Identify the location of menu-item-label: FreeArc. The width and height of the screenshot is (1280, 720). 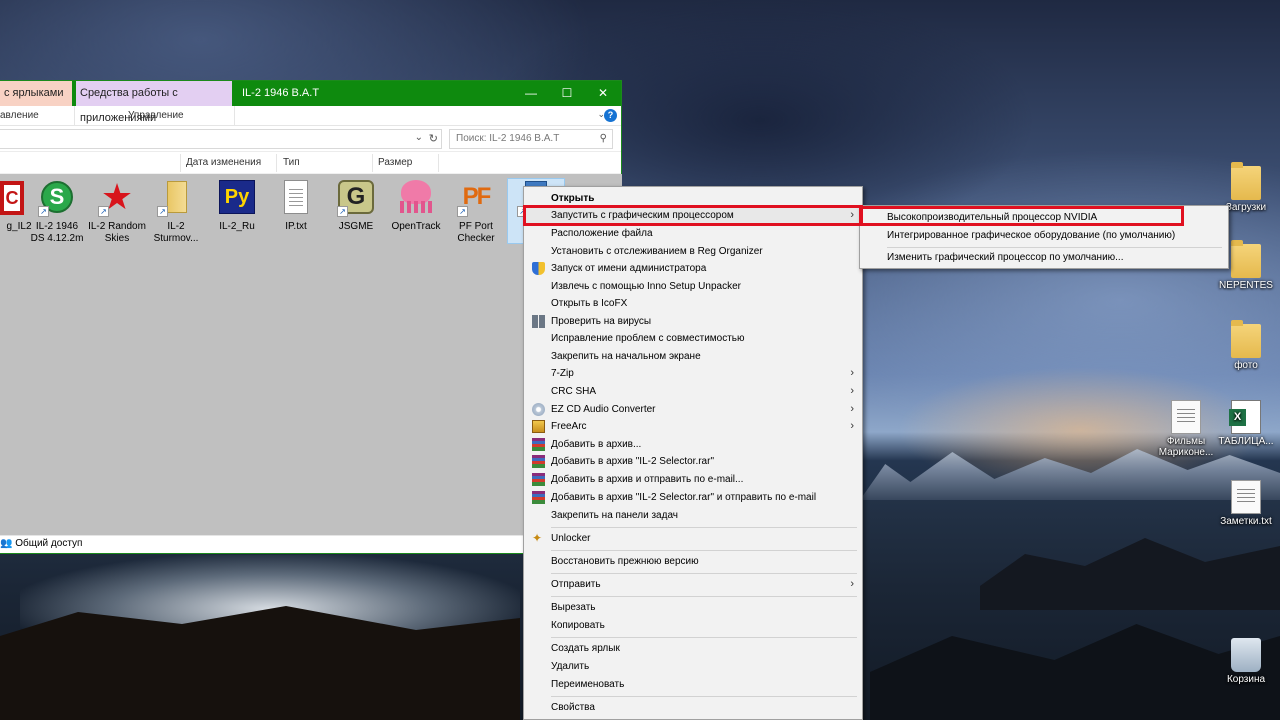
(569, 426).